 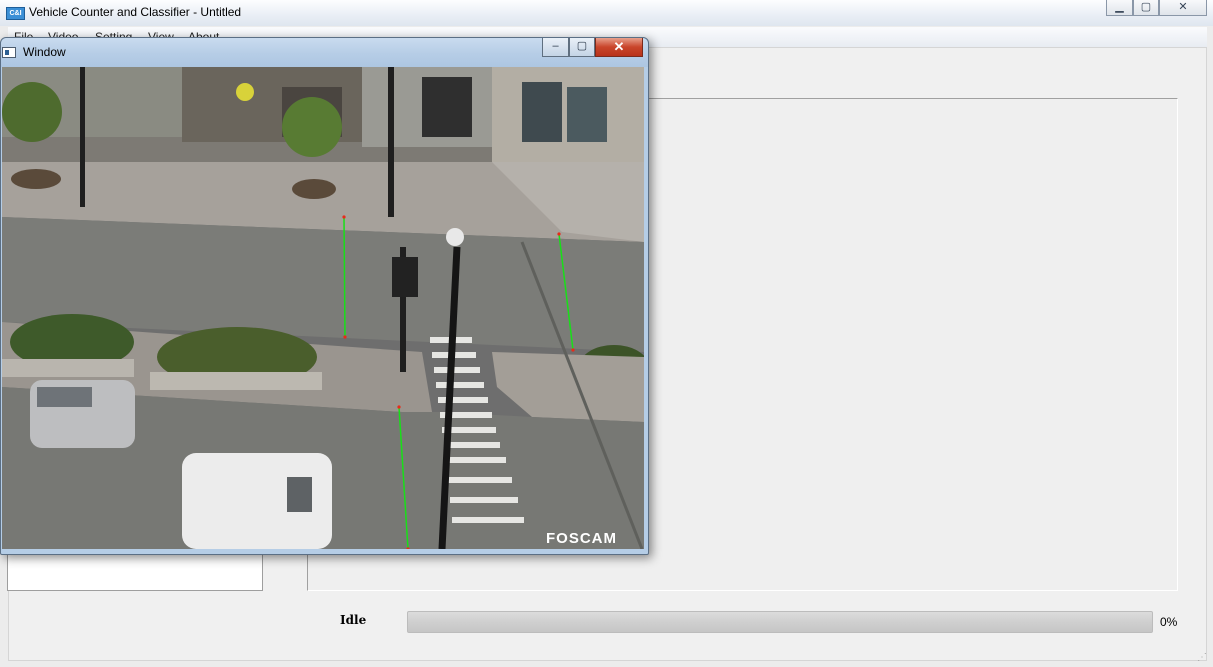 I want to click on resize-grip-icon: ⋰, so click(x=1202, y=657).